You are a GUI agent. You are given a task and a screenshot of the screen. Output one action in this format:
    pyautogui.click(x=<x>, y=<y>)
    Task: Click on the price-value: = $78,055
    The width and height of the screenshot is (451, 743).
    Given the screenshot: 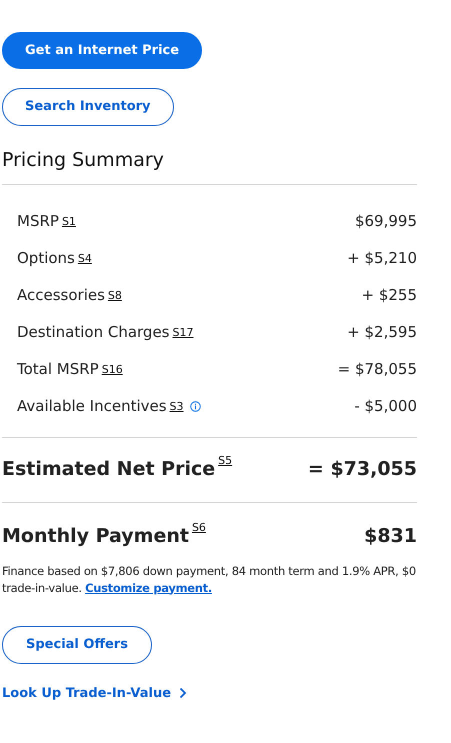 What is the action you would take?
    pyautogui.click(x=377, y=369)
    